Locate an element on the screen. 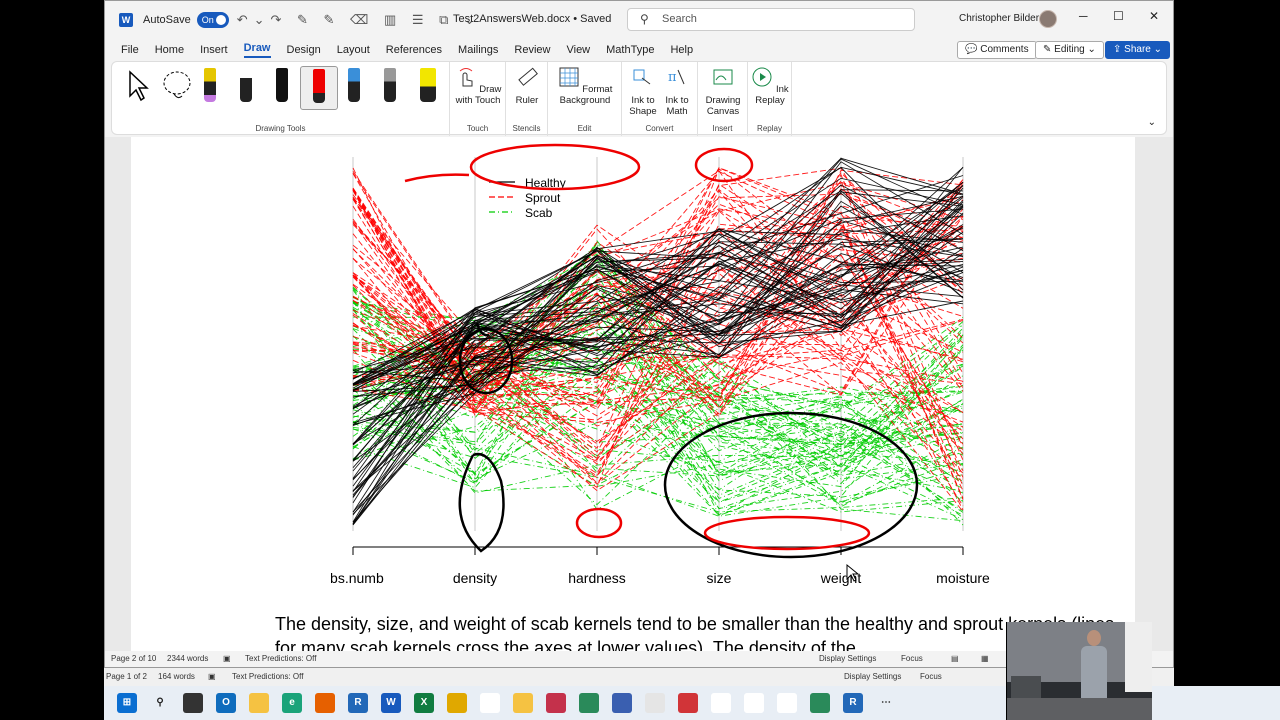  tab-references: References is located at coordinates (414, 50).